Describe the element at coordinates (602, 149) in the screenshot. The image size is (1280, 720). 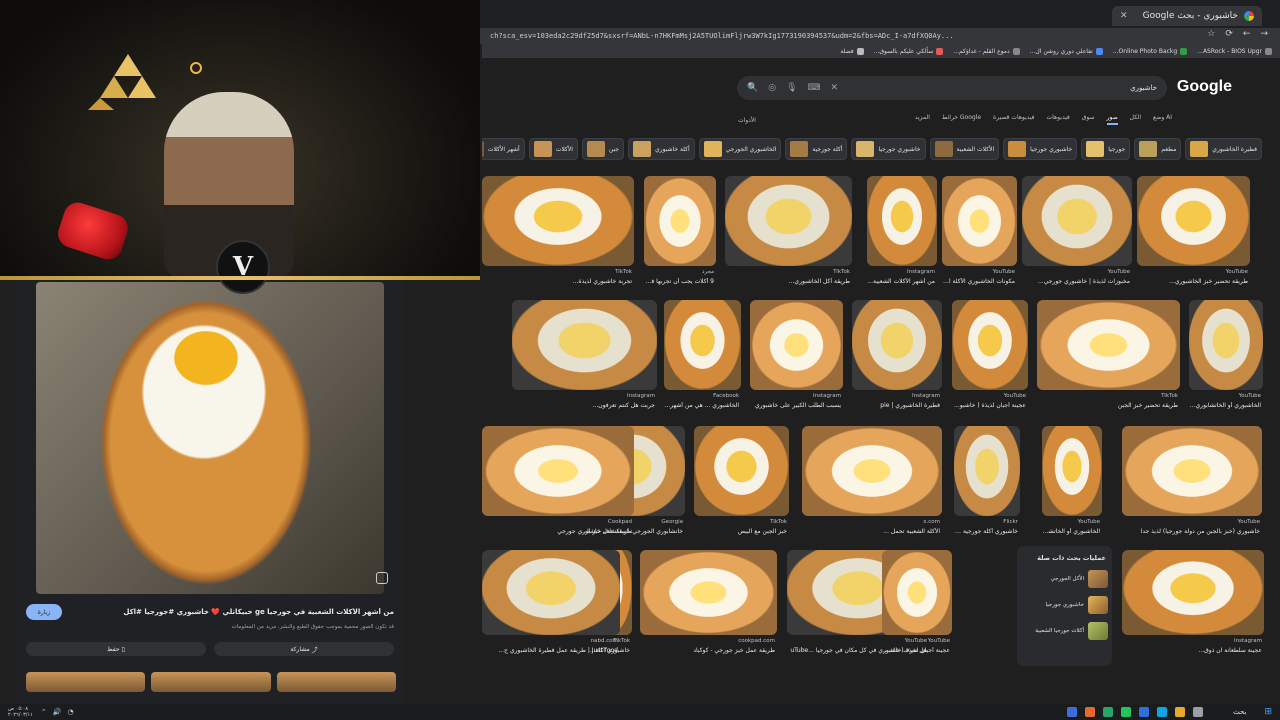
I see `search-chip: جبن` at that location.